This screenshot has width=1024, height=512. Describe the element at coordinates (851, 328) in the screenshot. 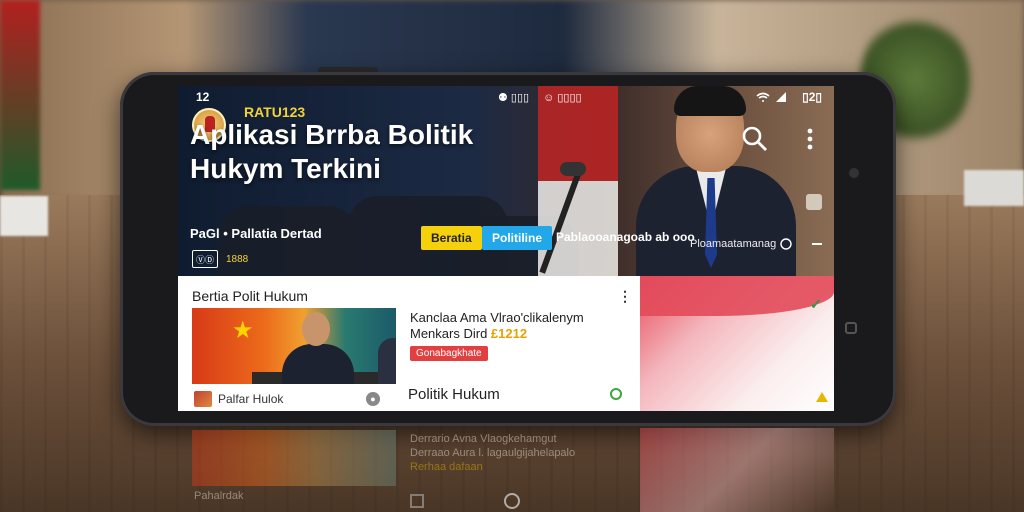

I see `nav-recent-button` at that location.